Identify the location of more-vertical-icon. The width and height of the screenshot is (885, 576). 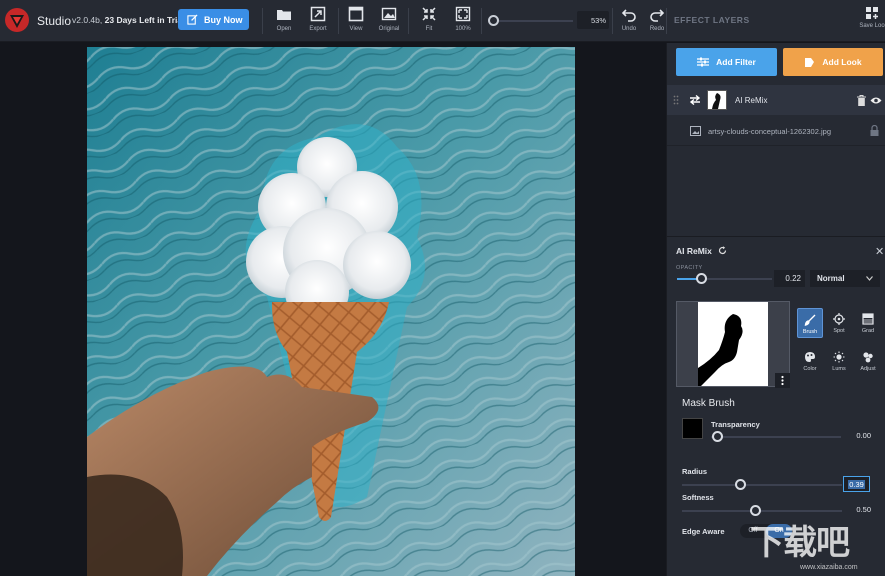
(782, 380).